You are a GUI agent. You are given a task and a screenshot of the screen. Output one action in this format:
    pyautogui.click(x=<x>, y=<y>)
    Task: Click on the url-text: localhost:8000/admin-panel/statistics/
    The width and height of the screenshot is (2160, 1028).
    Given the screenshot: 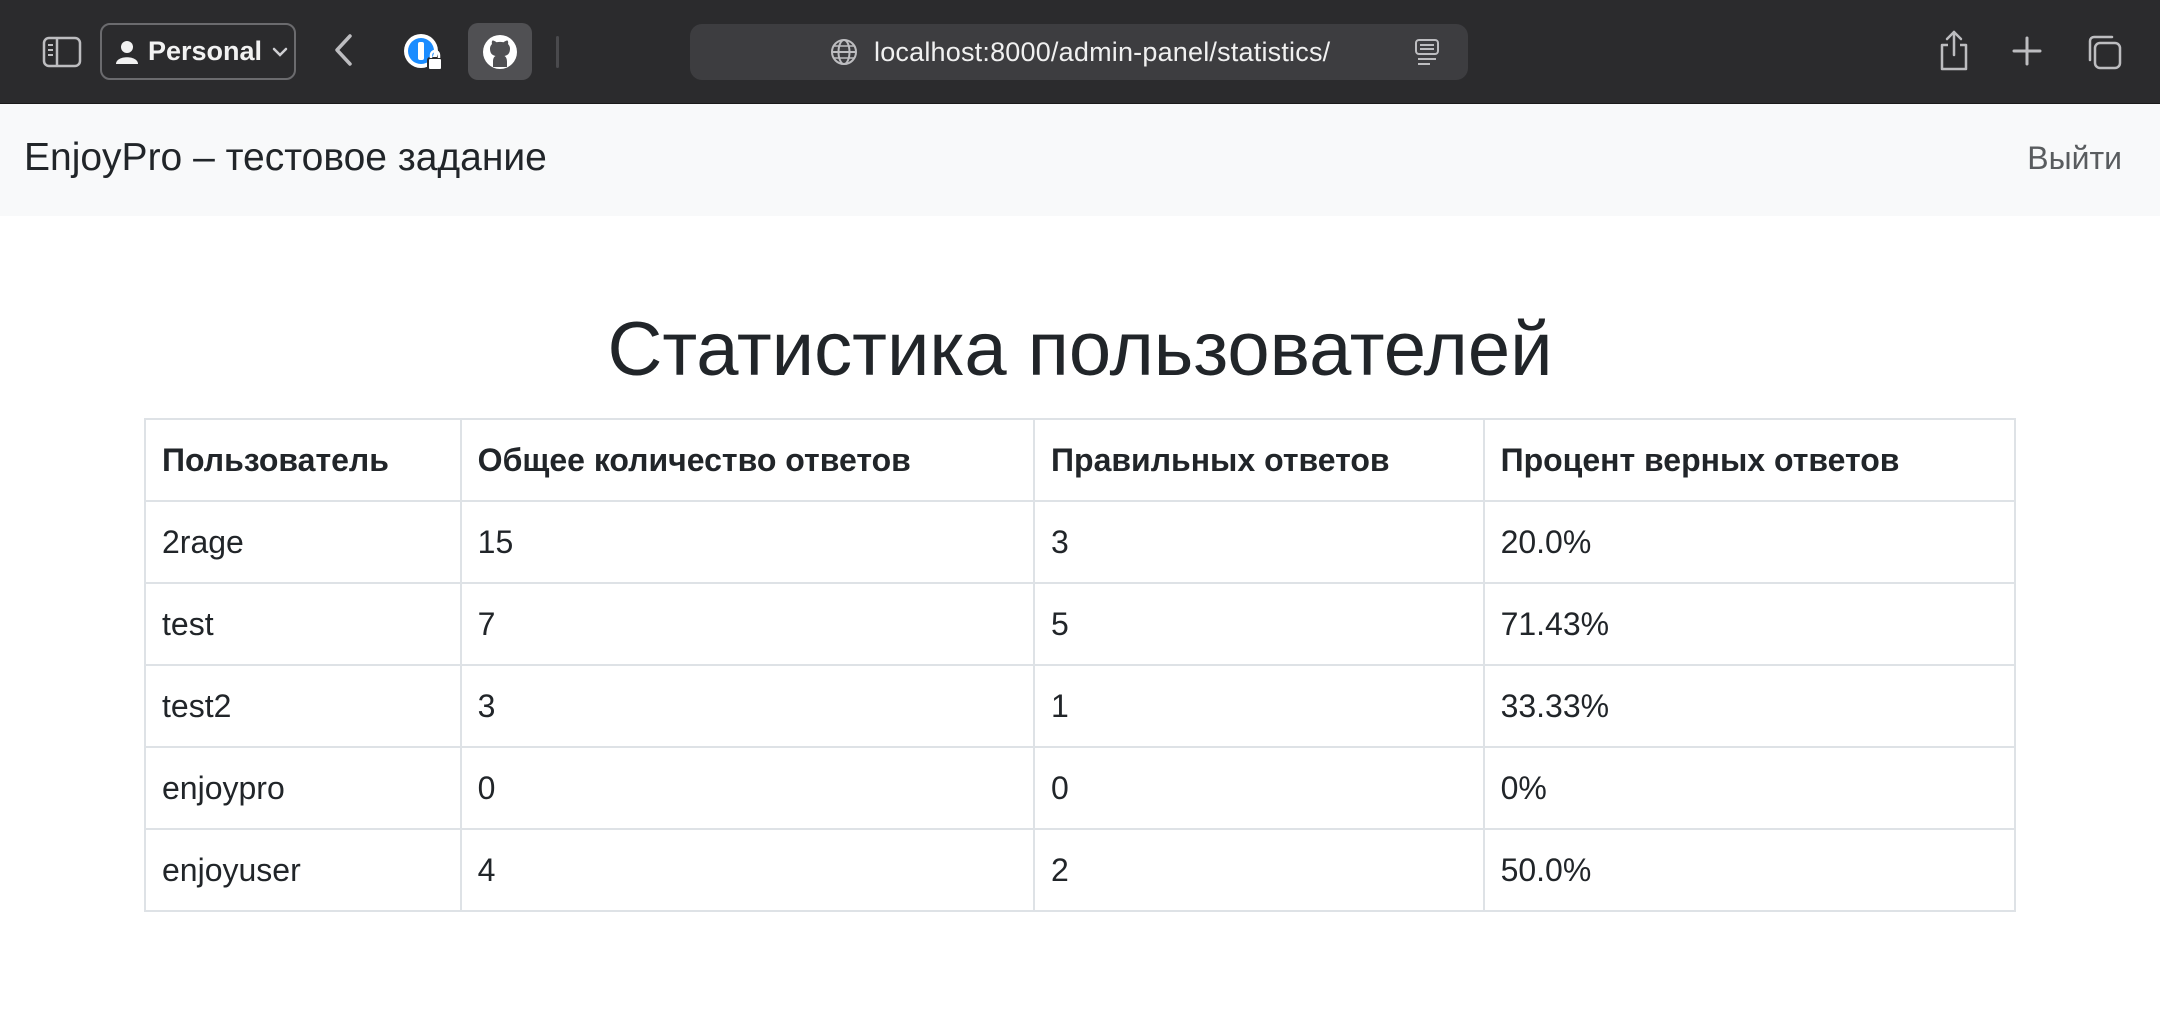 What is the action you would take?
    pyautogui.click(x=1102, y=52)
    